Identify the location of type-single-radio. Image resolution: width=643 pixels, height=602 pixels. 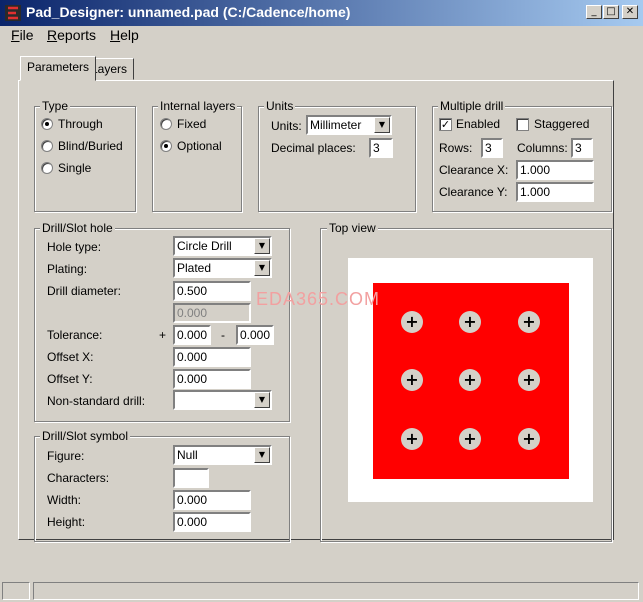
(47, 168).